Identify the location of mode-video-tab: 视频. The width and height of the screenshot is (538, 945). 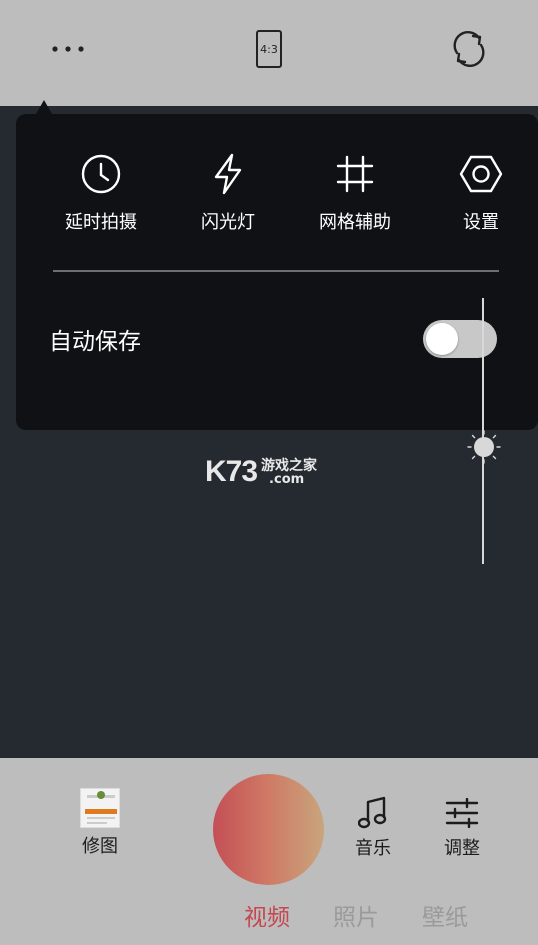
(267, 915).